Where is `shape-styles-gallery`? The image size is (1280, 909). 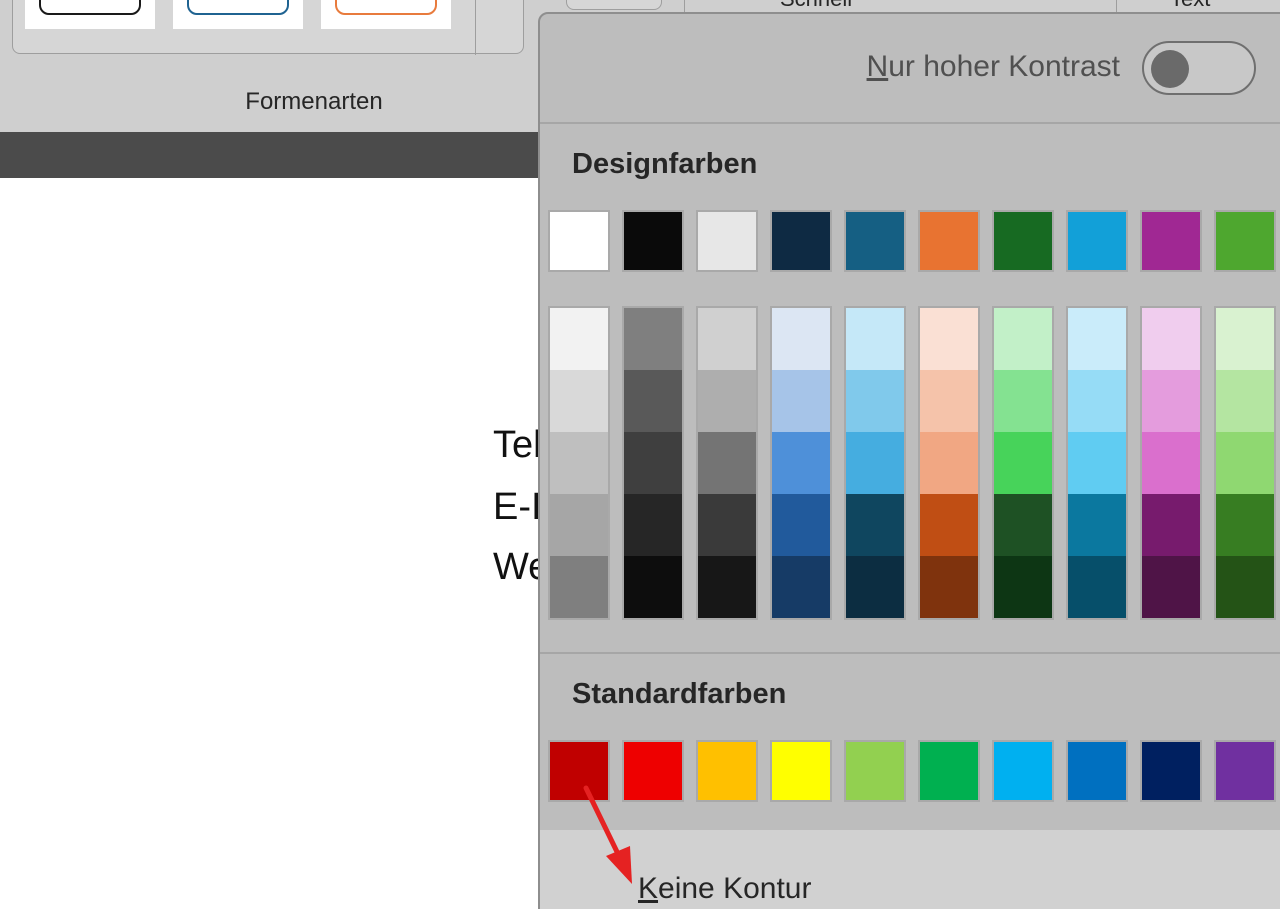
shape-styles-gallery is located at coordinates (268, 27).